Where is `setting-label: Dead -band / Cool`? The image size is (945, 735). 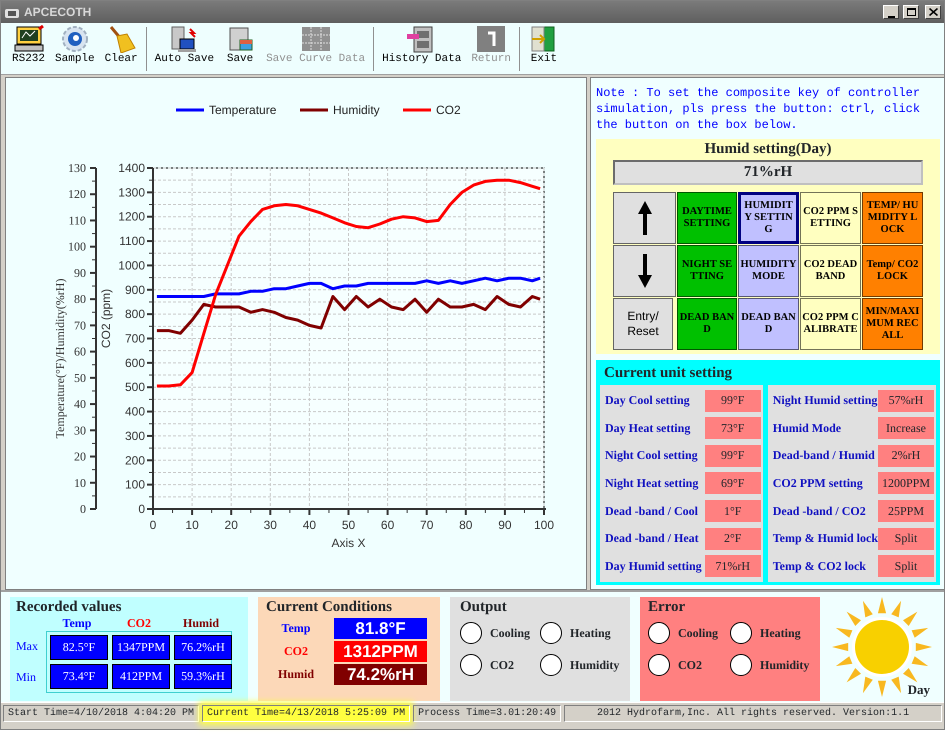 setting-label: Dead -band / Cool is located at coordinates (651, 511).